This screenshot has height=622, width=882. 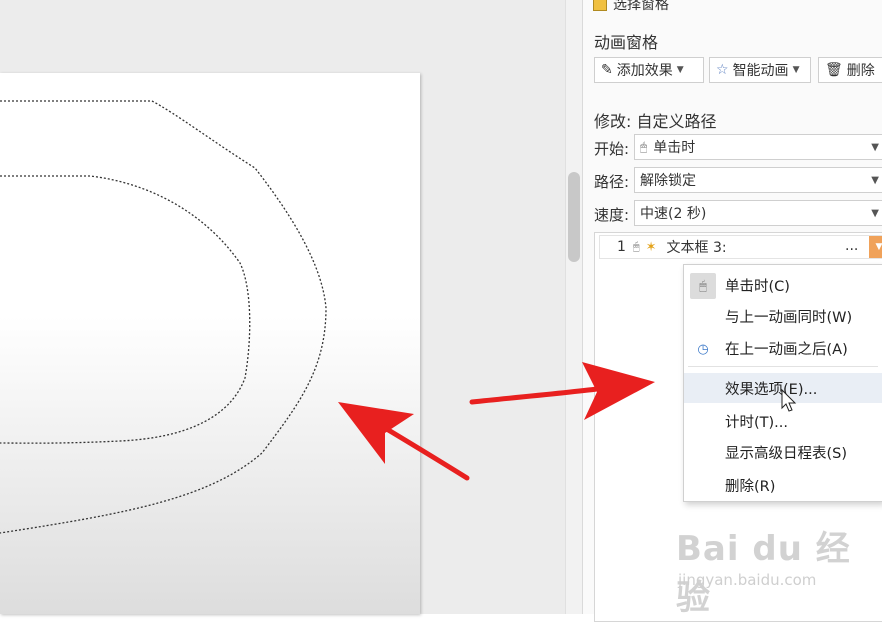 I want to click on menu-item-on-click: 🖱 单击时(C), so click(x=783, y=285).